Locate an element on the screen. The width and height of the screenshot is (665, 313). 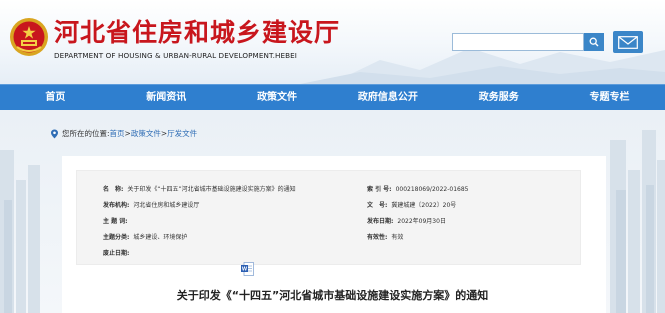
location-pin-icon is located at coordinates (54, 133).